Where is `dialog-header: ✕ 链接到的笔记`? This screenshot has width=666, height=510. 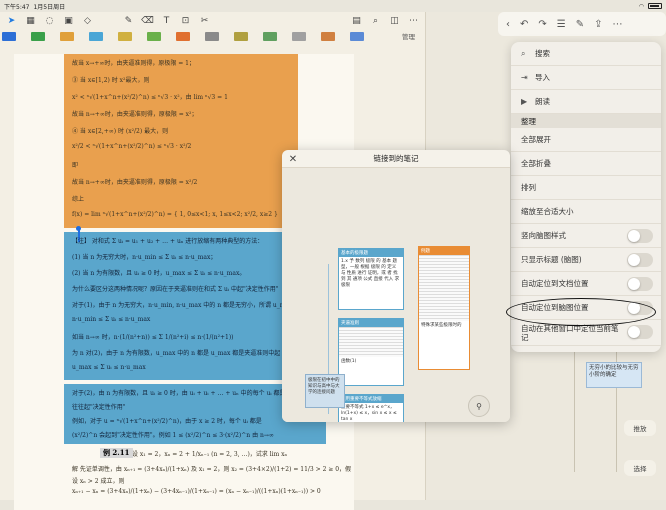 dialog-header: ✕ 链接到的笔记 is located at coordinates (396, 159).